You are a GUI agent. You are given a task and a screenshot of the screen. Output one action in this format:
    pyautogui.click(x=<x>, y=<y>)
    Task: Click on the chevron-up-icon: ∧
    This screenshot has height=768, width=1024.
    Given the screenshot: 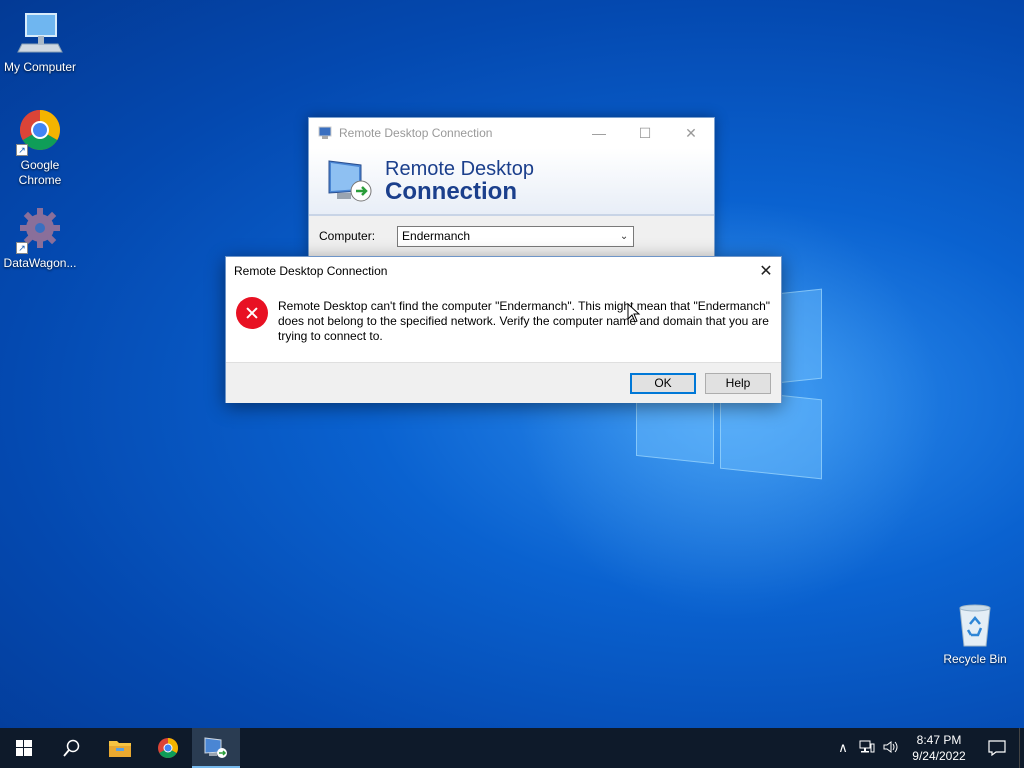 What is the action you would take?
    pyautogui.click(x=843, y=748)
    